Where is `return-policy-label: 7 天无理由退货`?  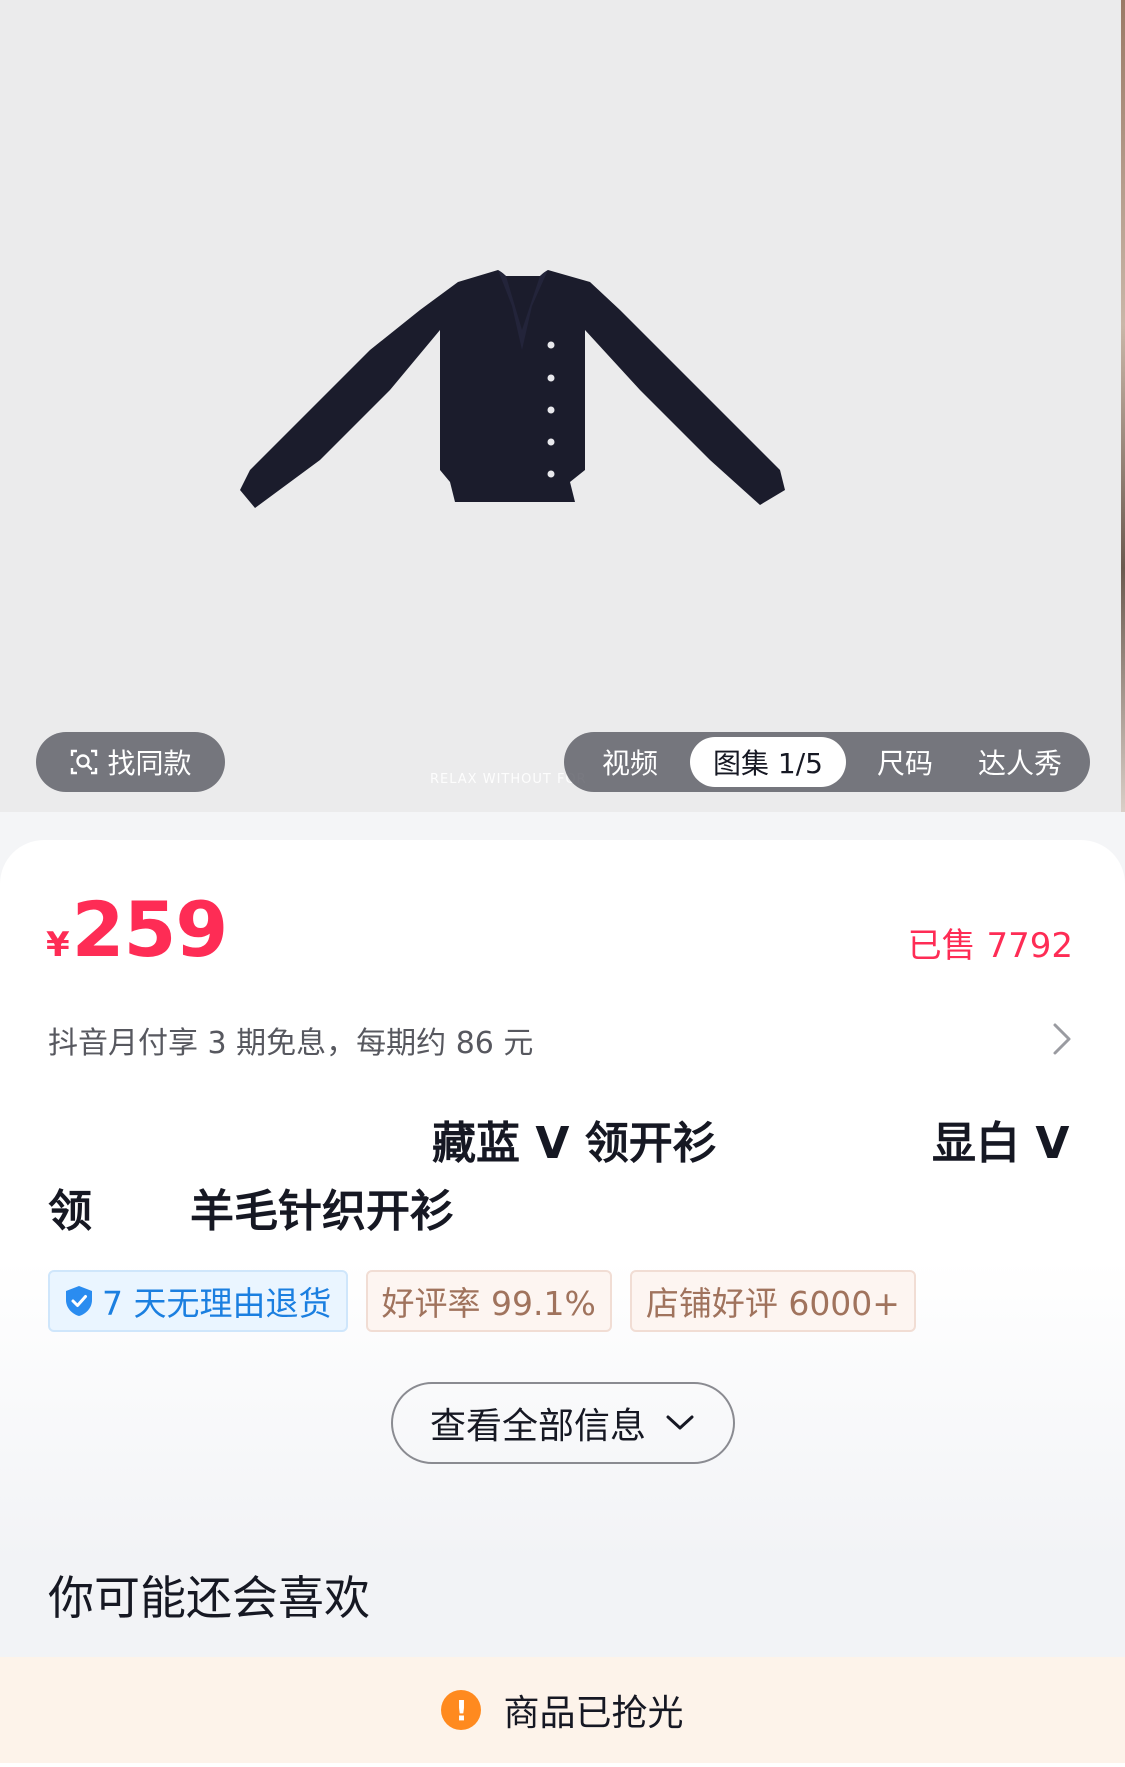 return-policy-label: 7 天无理由退货 is located at coordinates (217, 1303).